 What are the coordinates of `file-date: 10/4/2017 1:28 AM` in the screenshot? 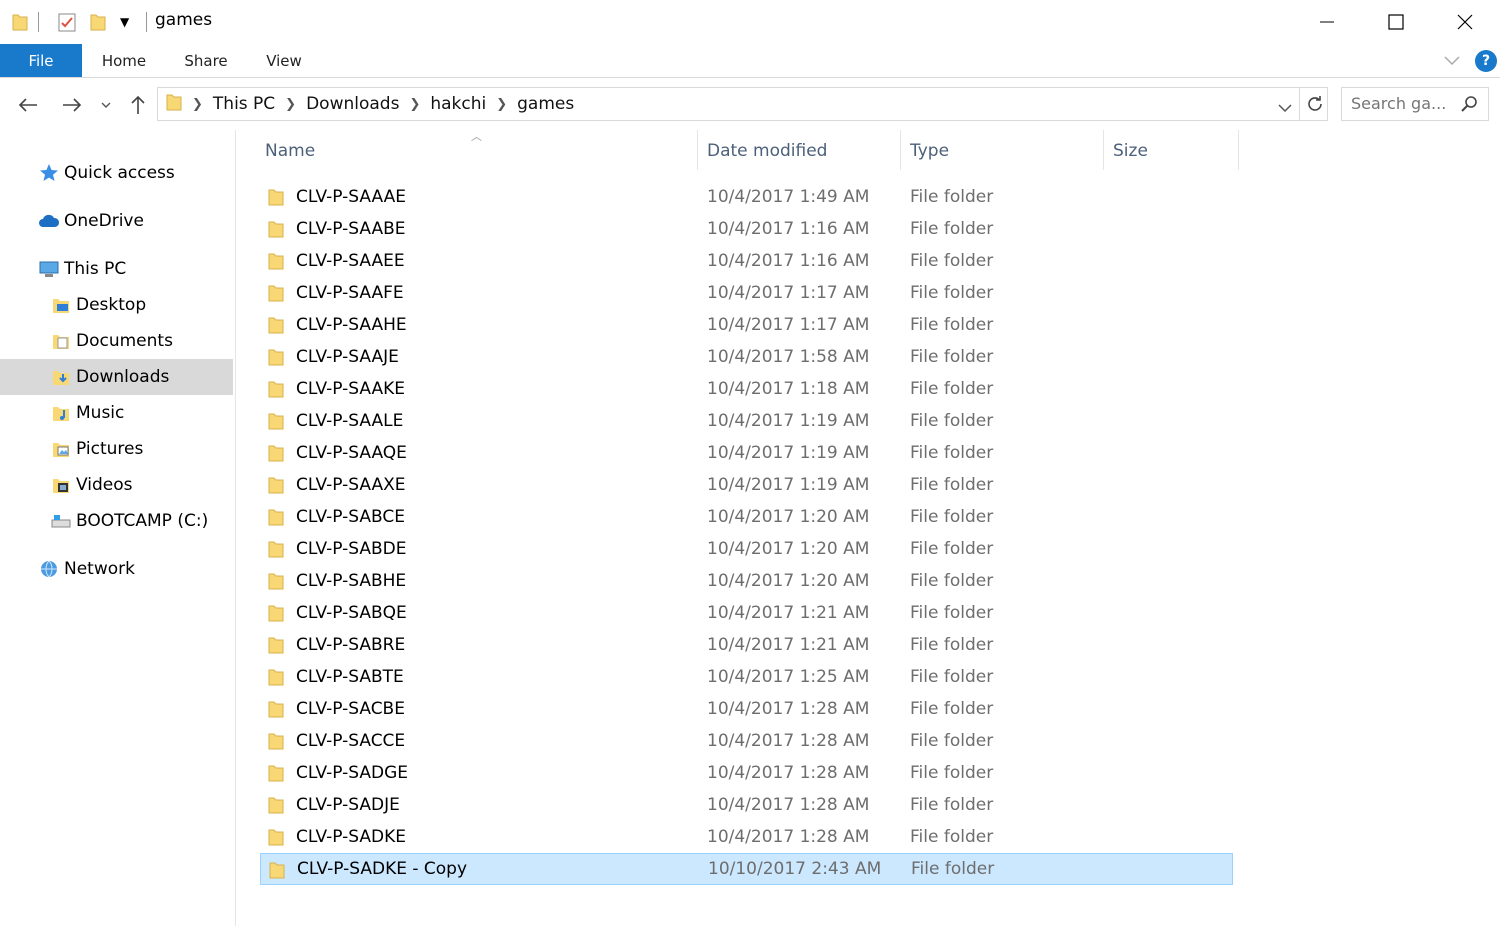 It's located at (788, 773).